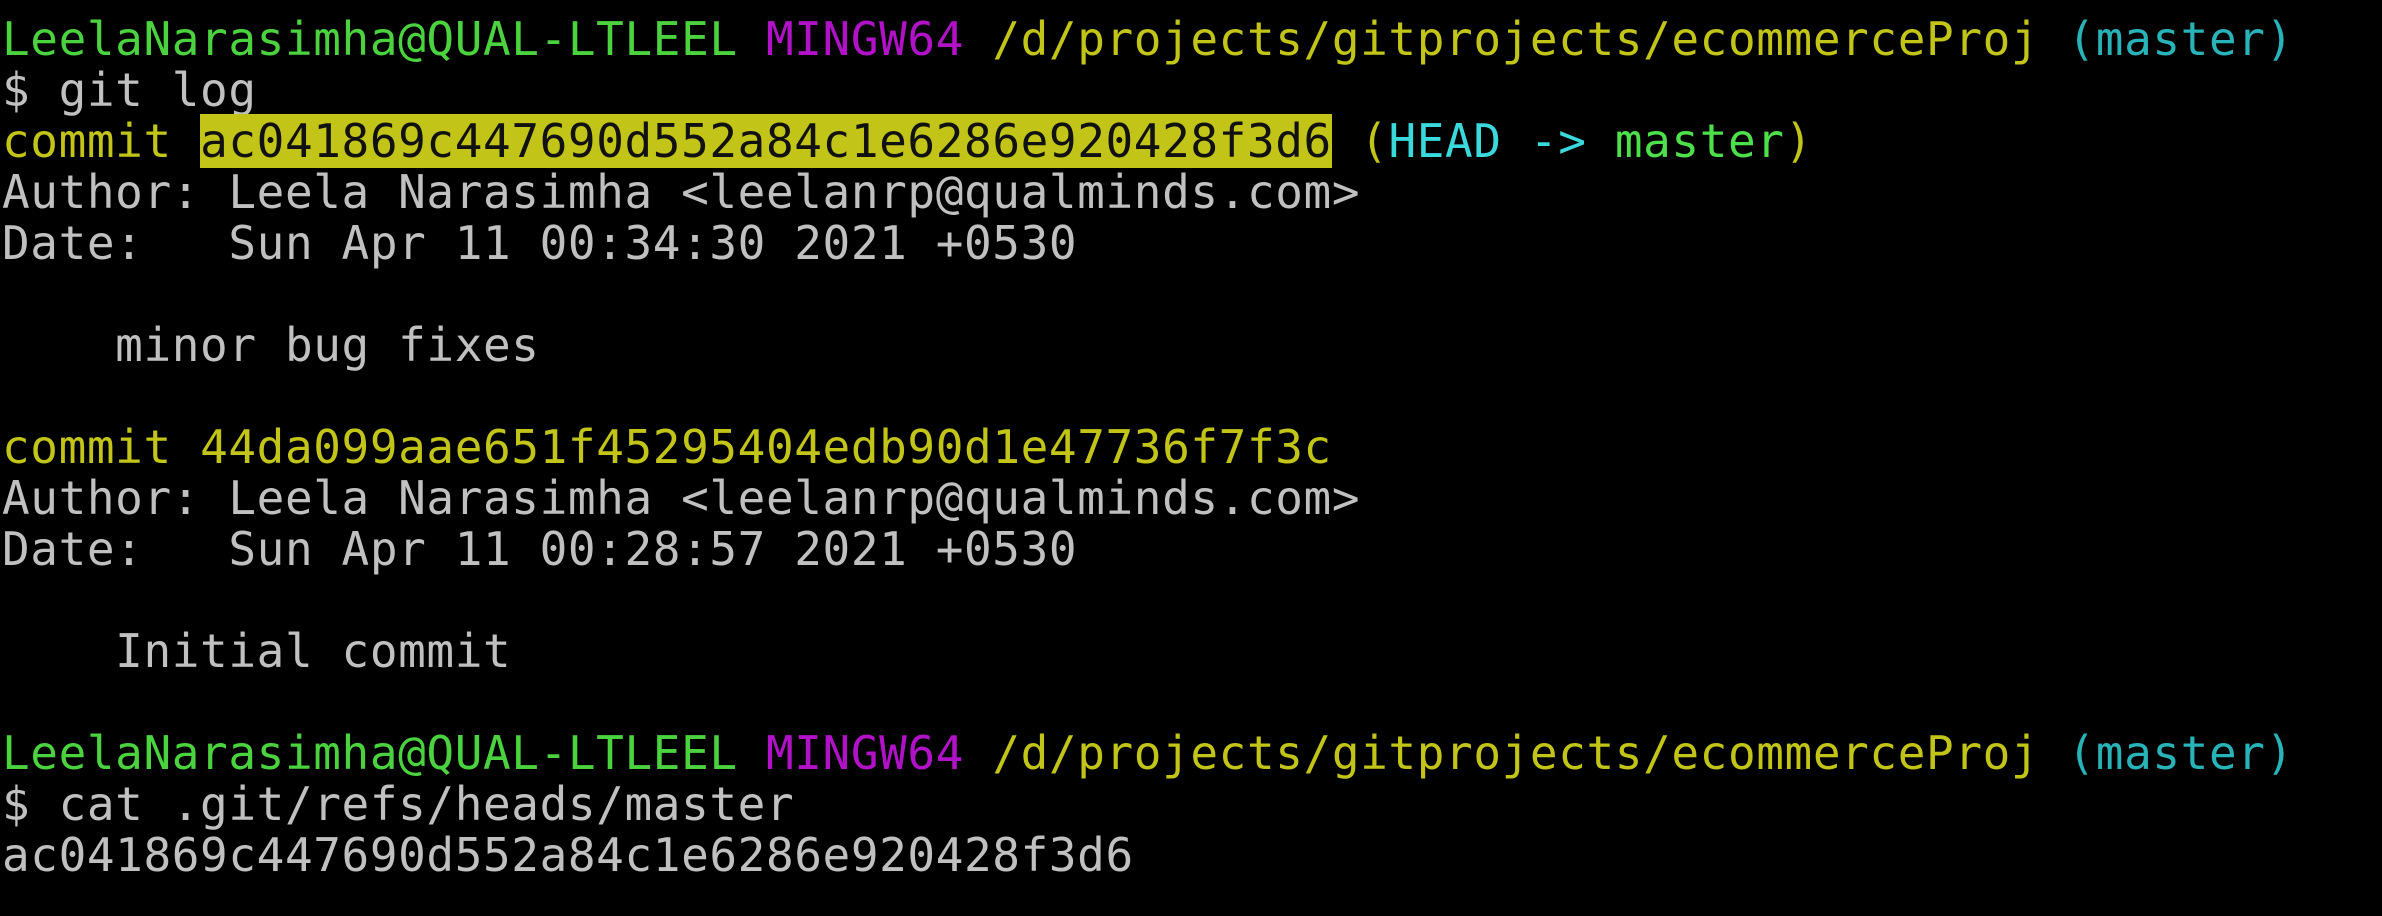  What do you see at coordinates (1374, 141) in the screenshot?
I see `ref-open-paren: (` at bounding box center [1374, 141].